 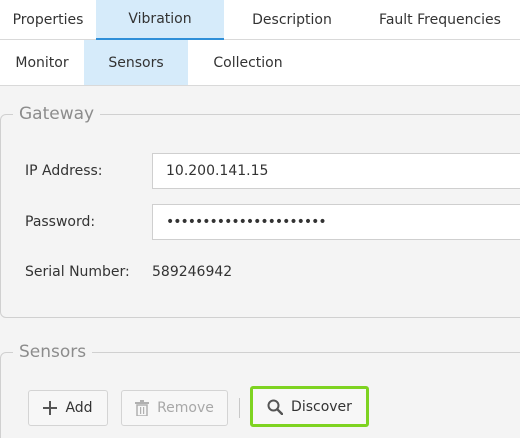 What do you see at coordinates (42, 62) in the screenshot?
I see `tab-monitor: Monitor` at bounding box center [42, 62].